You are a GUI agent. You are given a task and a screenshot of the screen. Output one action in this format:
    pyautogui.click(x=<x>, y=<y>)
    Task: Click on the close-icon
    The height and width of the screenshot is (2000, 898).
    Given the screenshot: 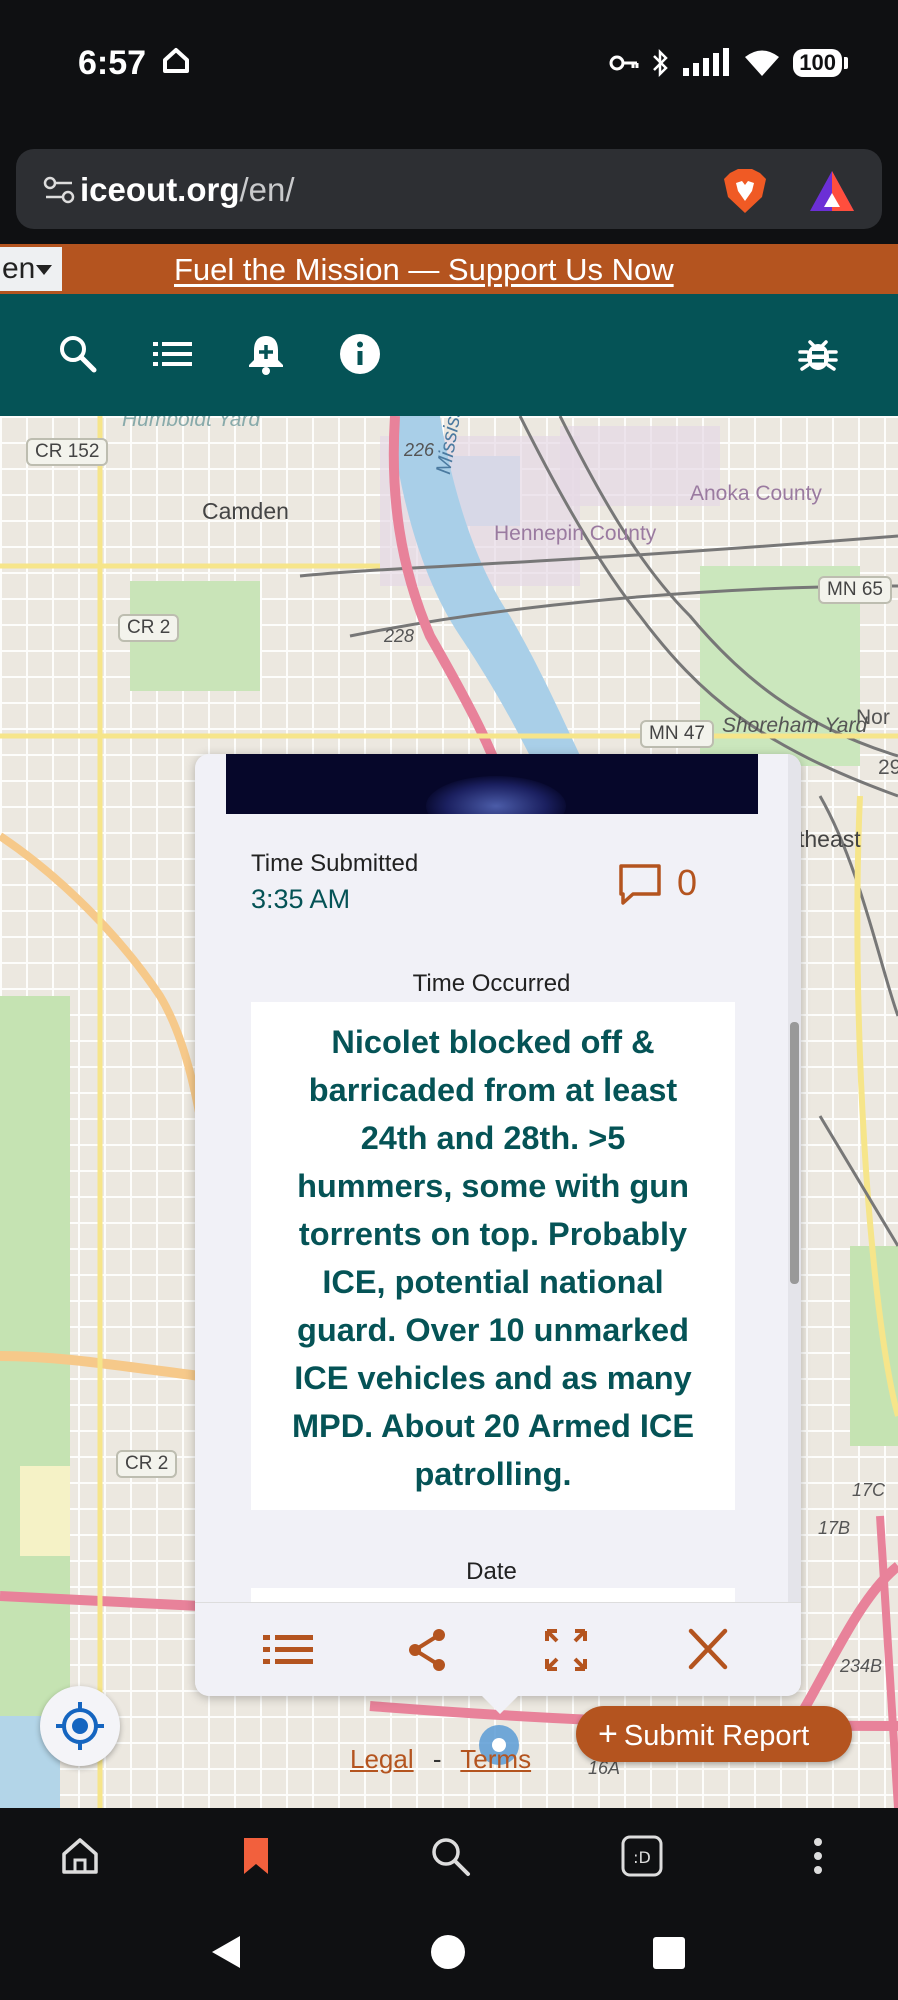 What is the action you would take?
    pyautogui.click(x=708, y=1650)
    